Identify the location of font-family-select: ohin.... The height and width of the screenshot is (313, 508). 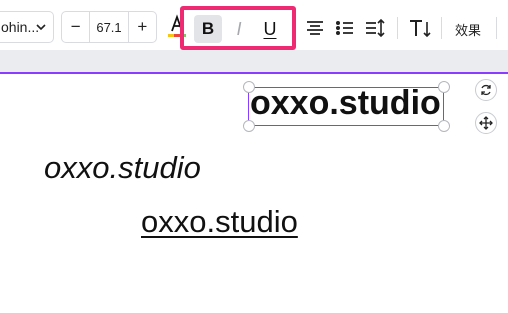
(27, 27).